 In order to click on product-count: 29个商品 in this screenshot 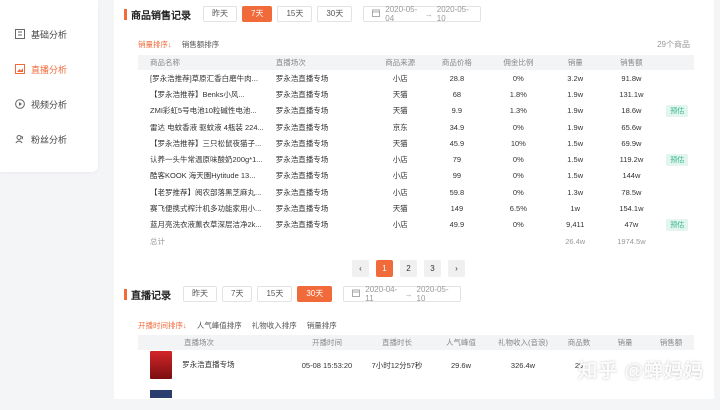, I will do `click(673, 44)`.